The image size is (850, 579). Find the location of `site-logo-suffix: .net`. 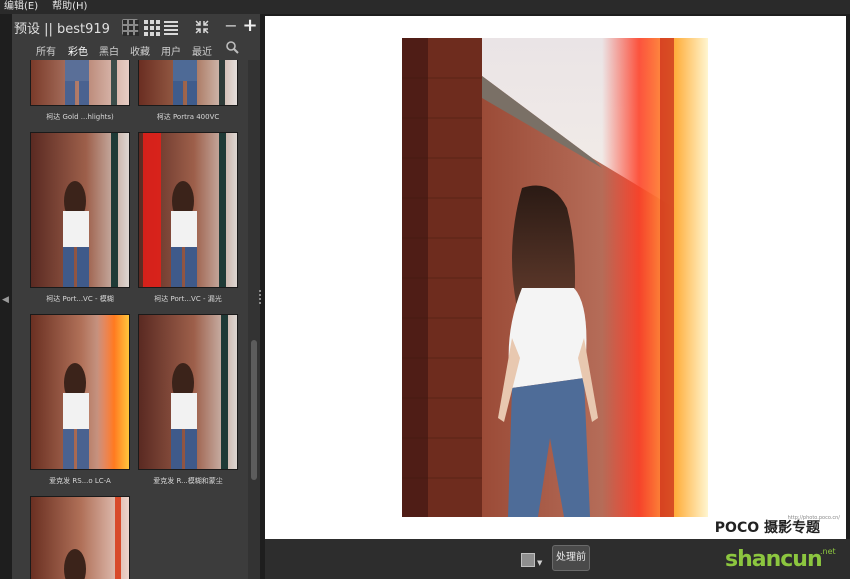

site-logo-suffix: .net is located at coordinates (828, 551).